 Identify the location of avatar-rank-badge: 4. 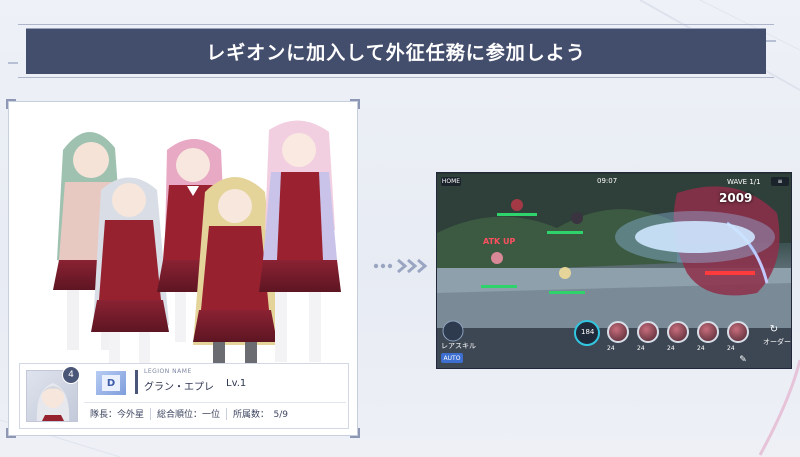
(71, 375).